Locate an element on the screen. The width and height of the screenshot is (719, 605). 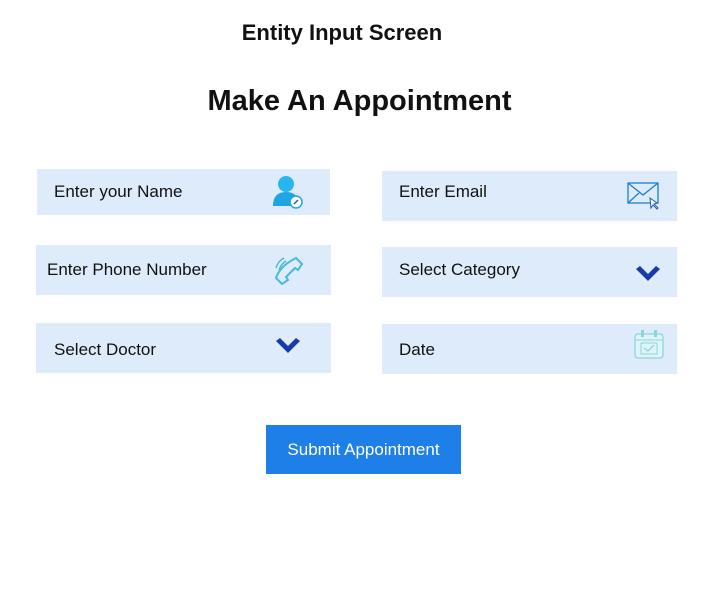
name-input: Enter your Name is located at coordinates (183, 192).